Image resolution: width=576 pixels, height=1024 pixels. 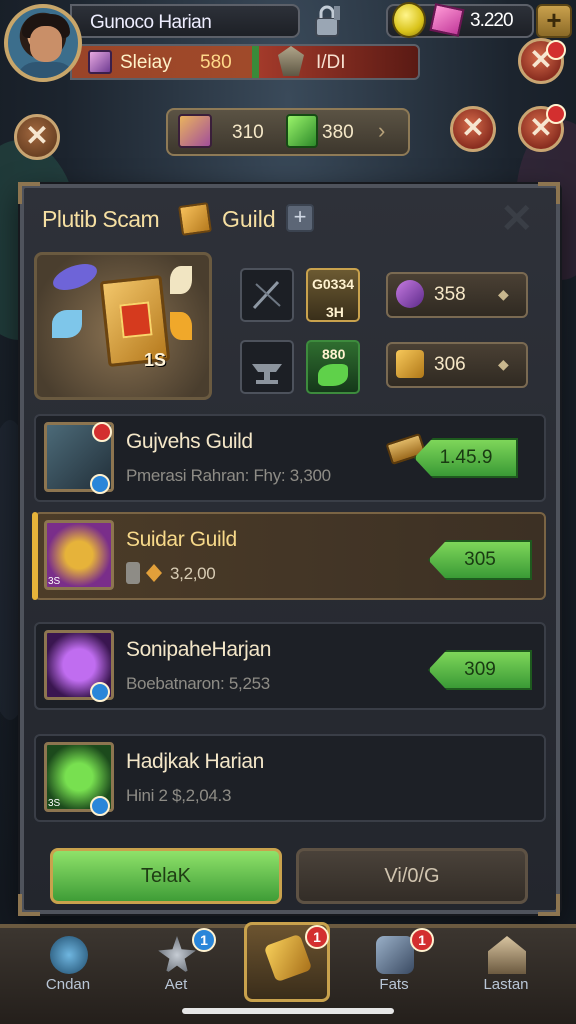 I want to click on guild-row-selected: 3S Suidar Guild 3,2,00 305, so click(x=289, y=556).